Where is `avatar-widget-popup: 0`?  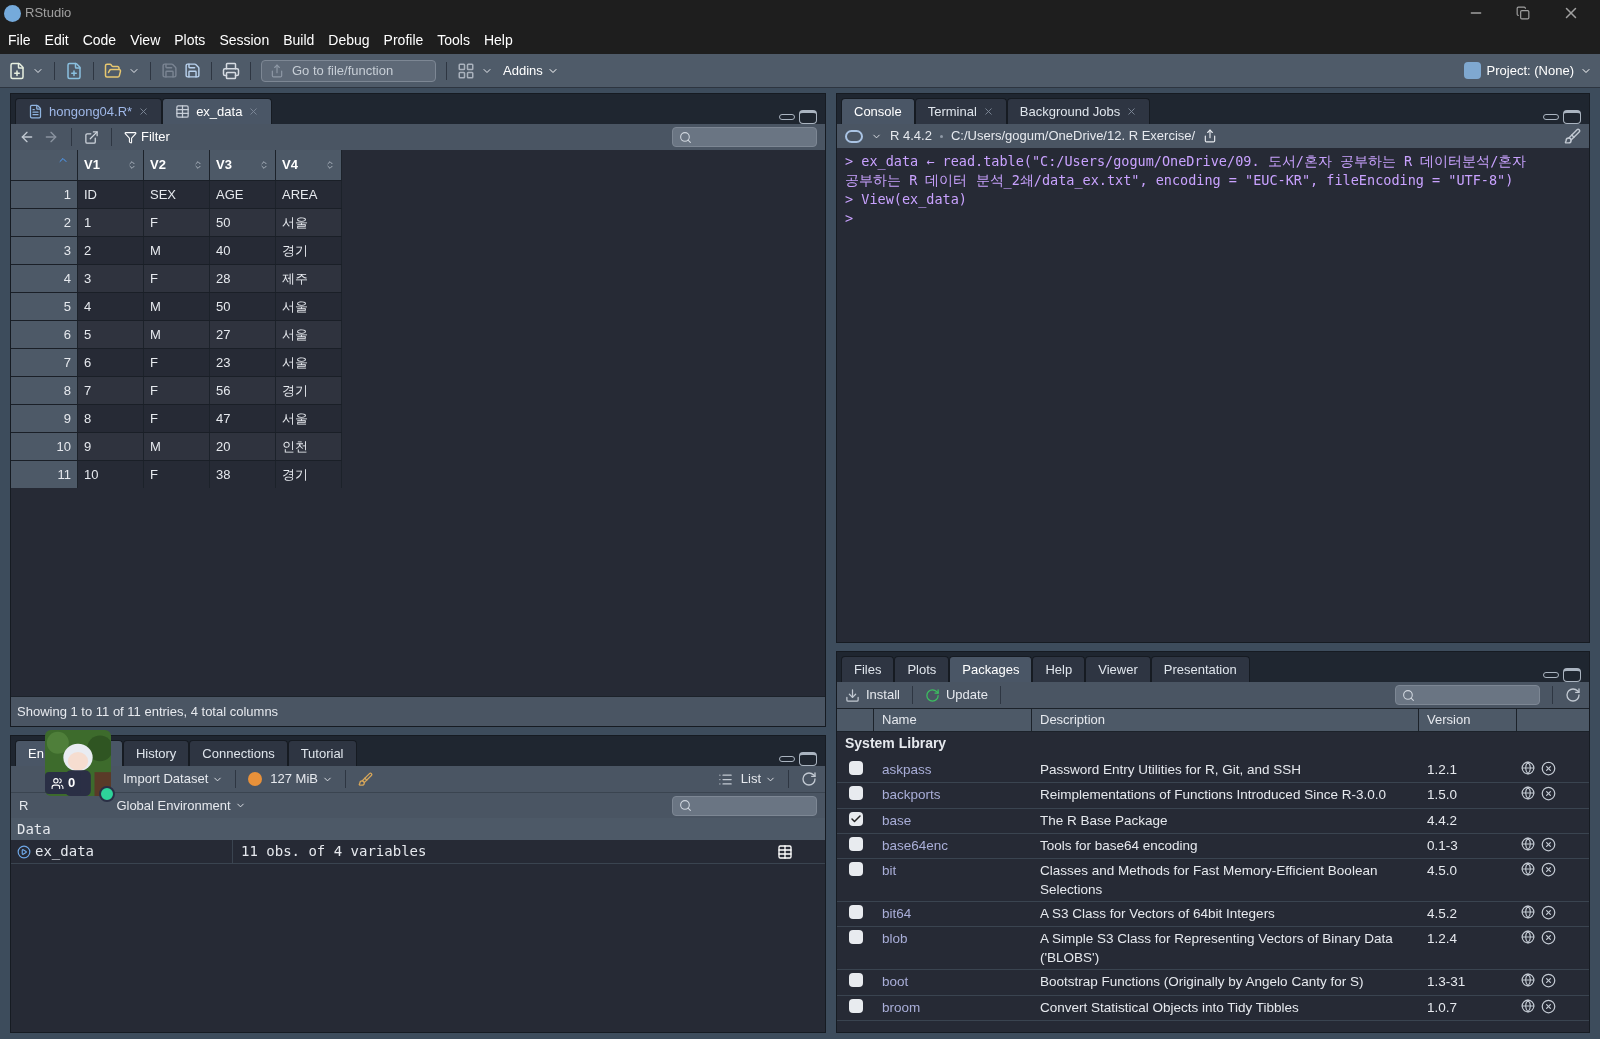 avatar-widget-popup: 0 is located at coordinates (80, 766).